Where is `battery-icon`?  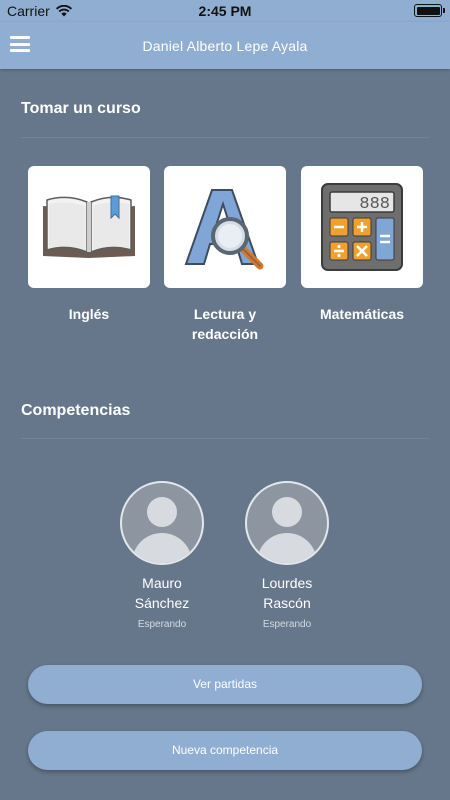
battery-icon is located at coordinates (429, 10).